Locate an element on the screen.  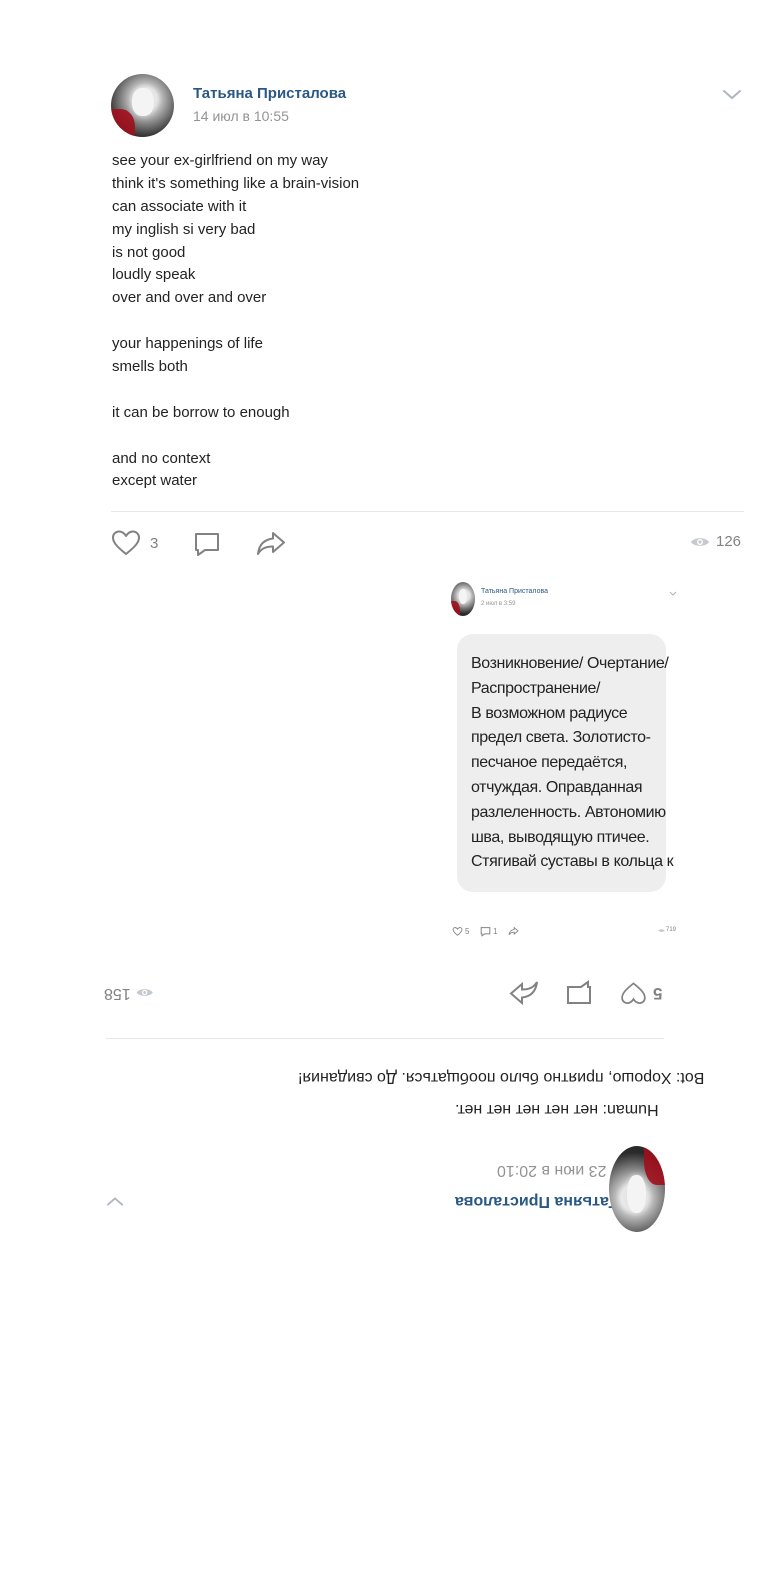
flipped-views-counter: 158 is located at coordinates (129, 993).